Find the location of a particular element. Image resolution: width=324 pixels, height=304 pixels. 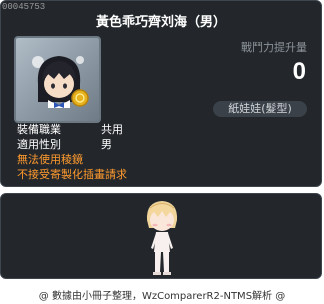

equip-job-label: 裝備職業 is located at coordinates (39, 129).